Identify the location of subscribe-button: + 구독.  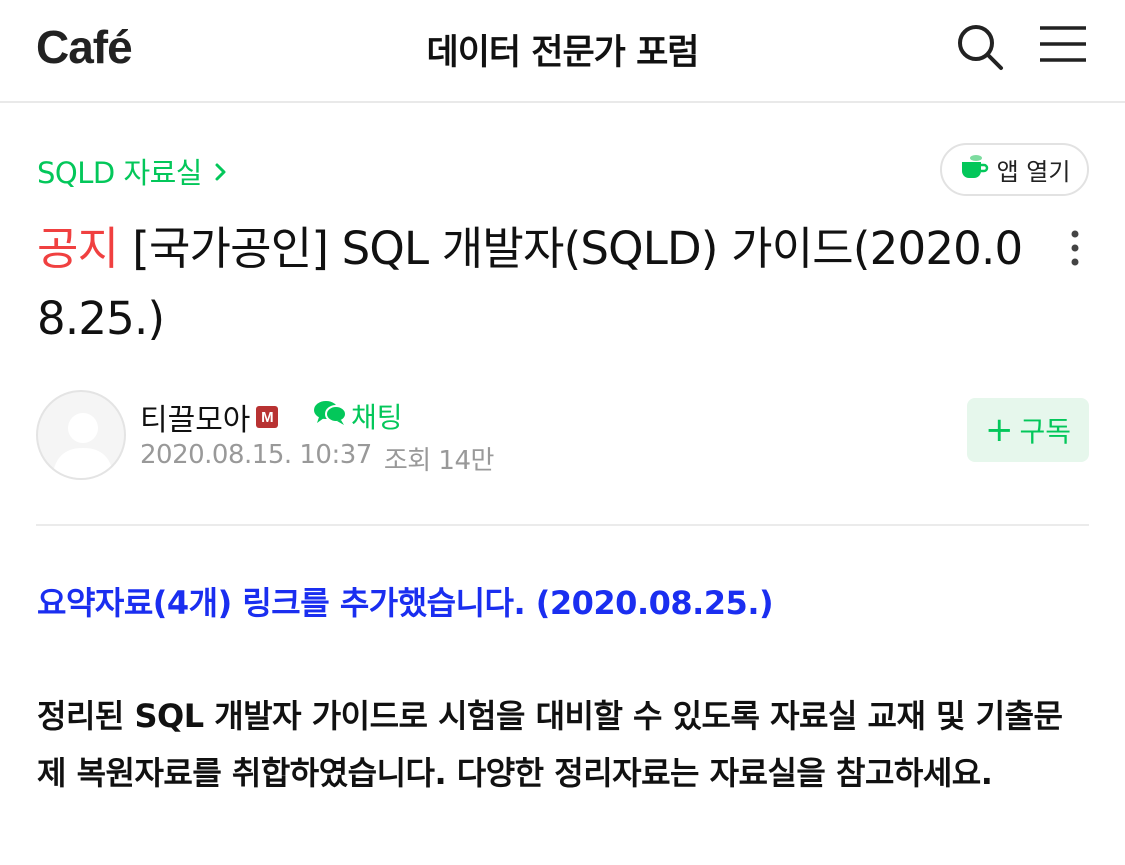
(1028, 430).